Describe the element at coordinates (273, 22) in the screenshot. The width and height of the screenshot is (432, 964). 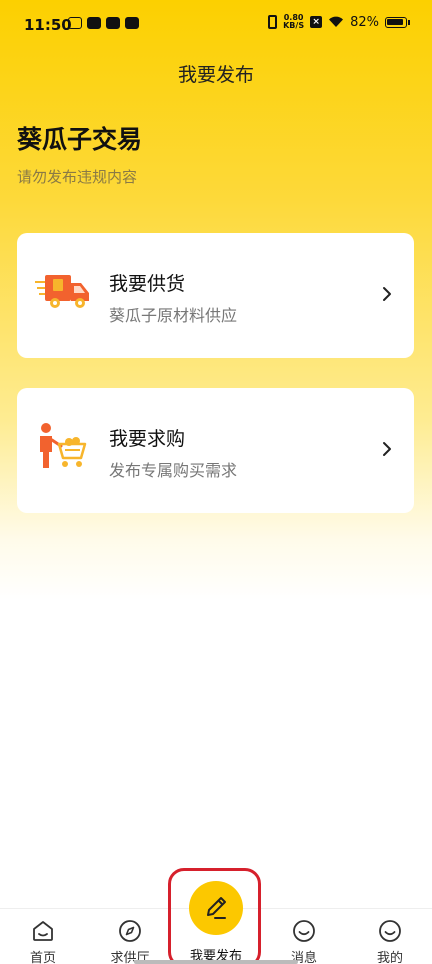
I see `vibrate-icon` at that location.